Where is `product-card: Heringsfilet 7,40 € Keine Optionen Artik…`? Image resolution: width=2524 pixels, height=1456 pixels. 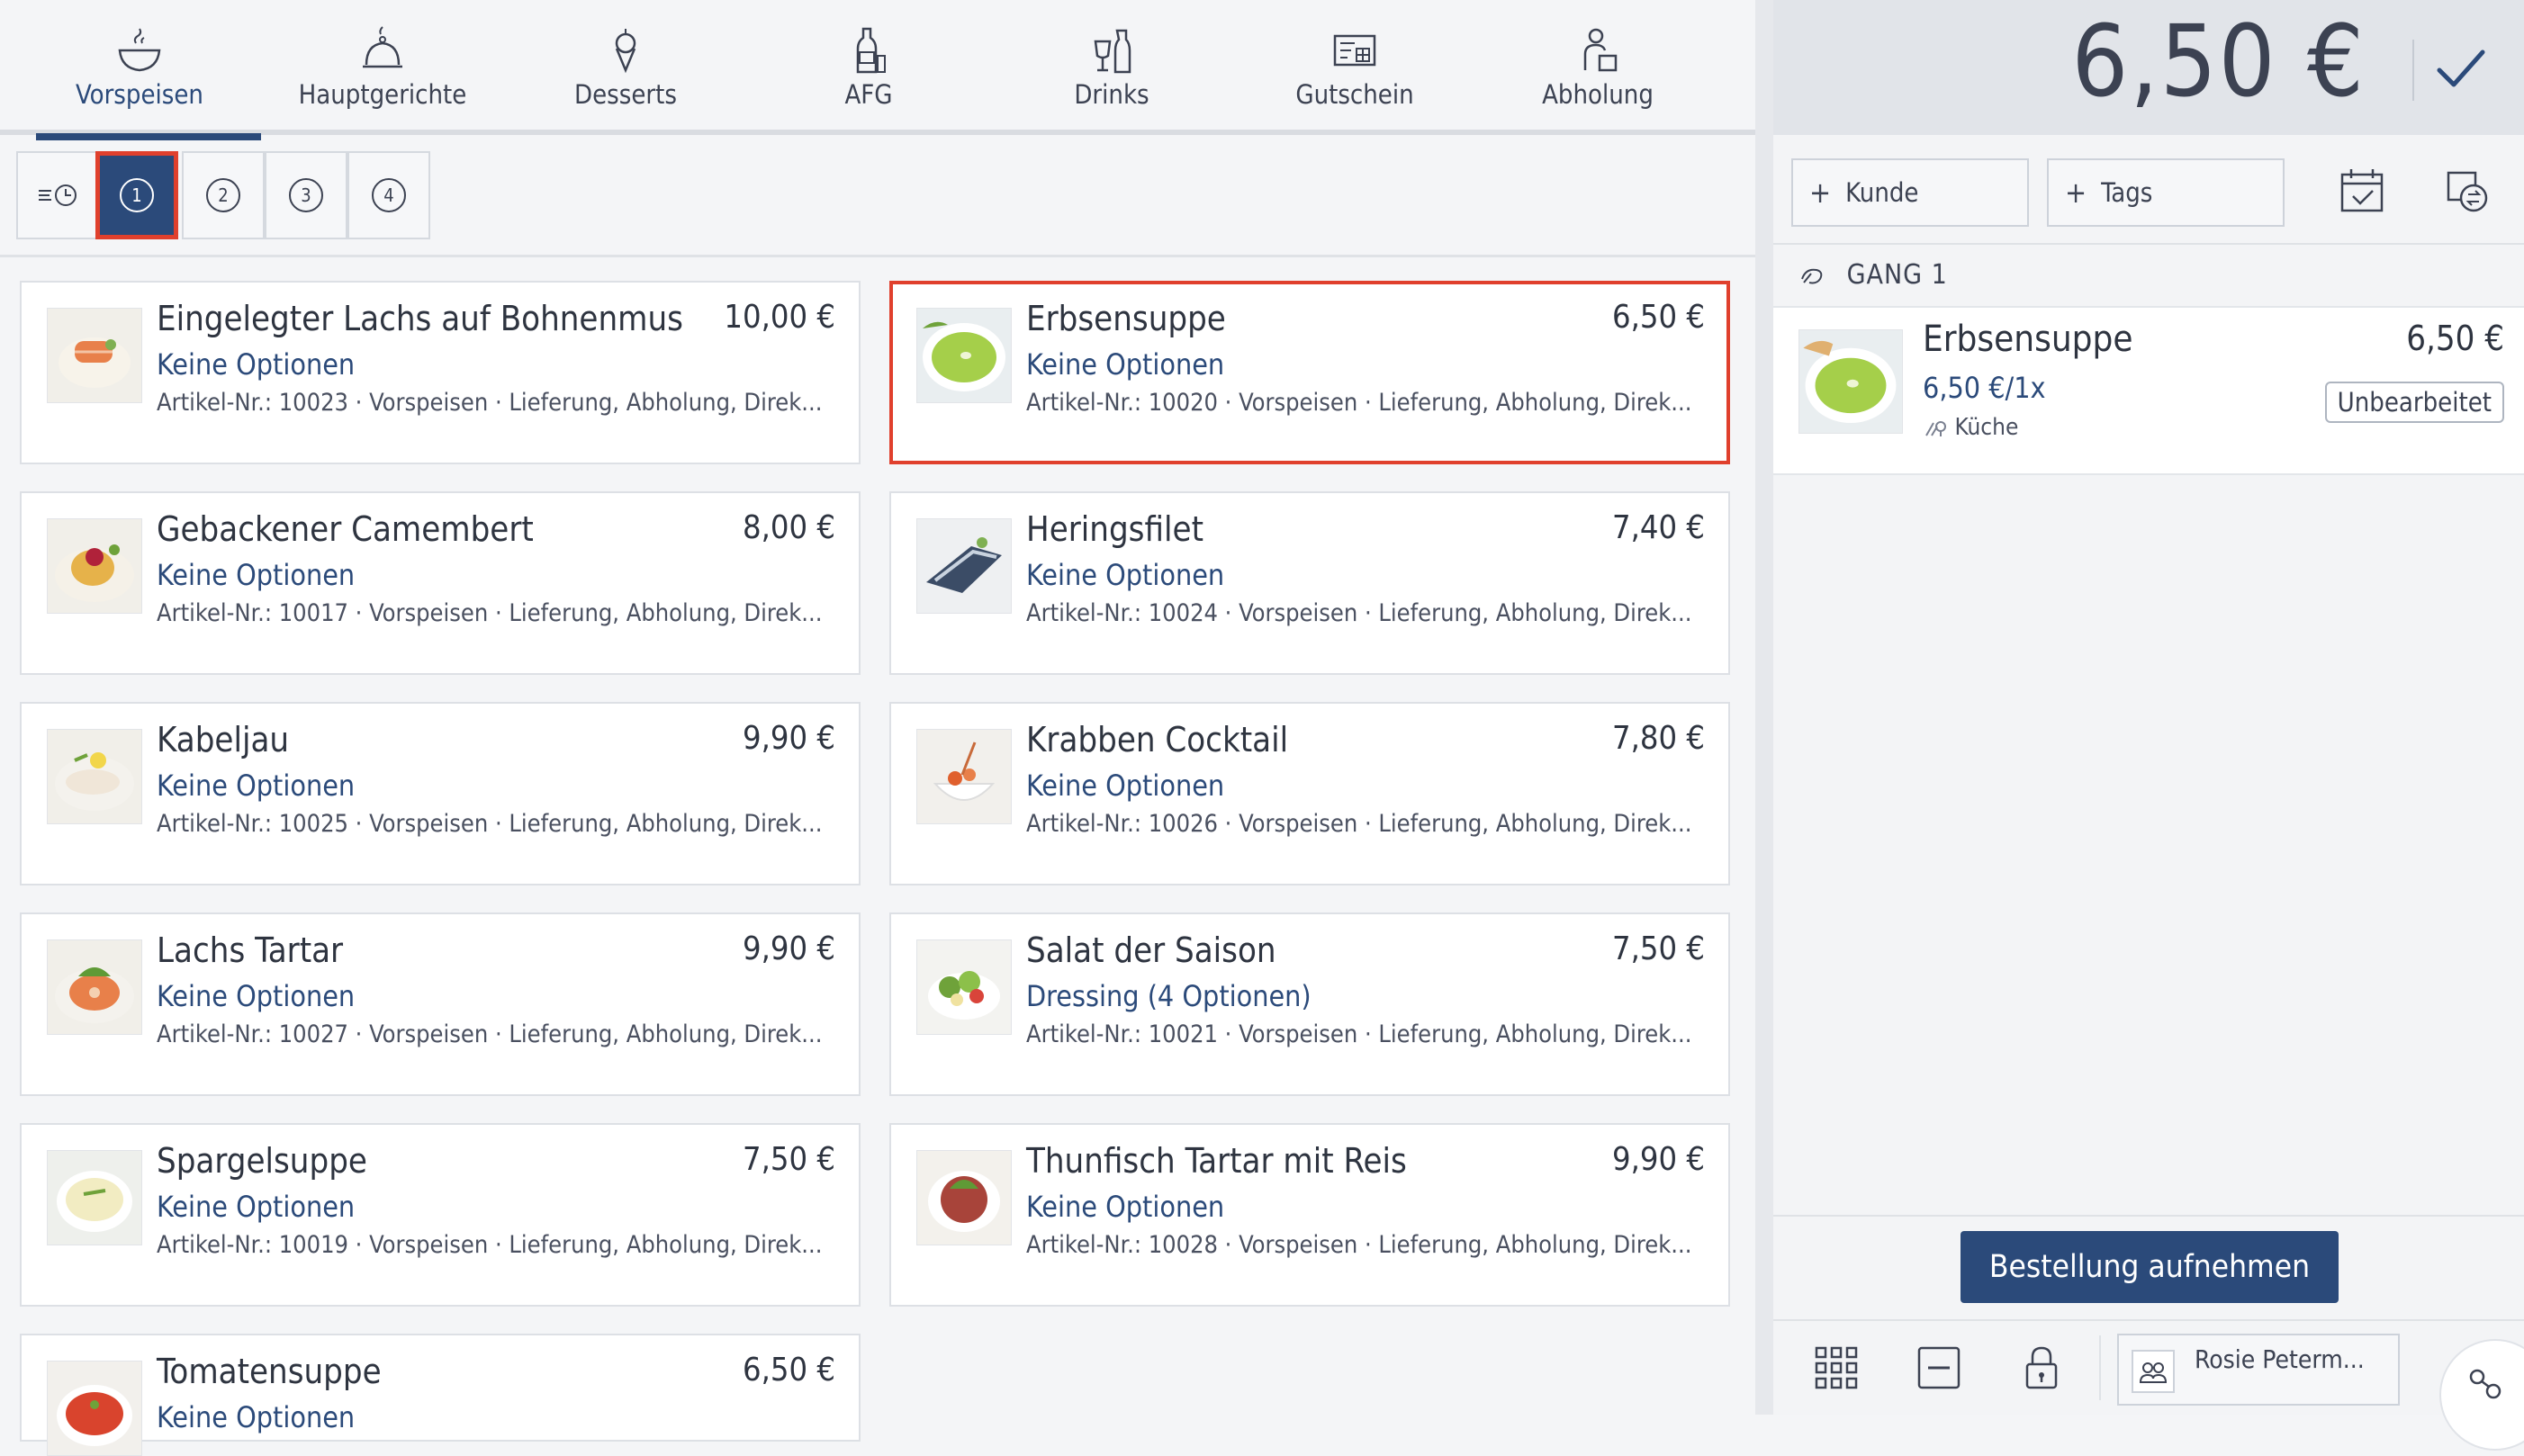
product-card: Heringsfilet 7,40 € Keine Optionen Artik… is located at coordinates (1309, 583).